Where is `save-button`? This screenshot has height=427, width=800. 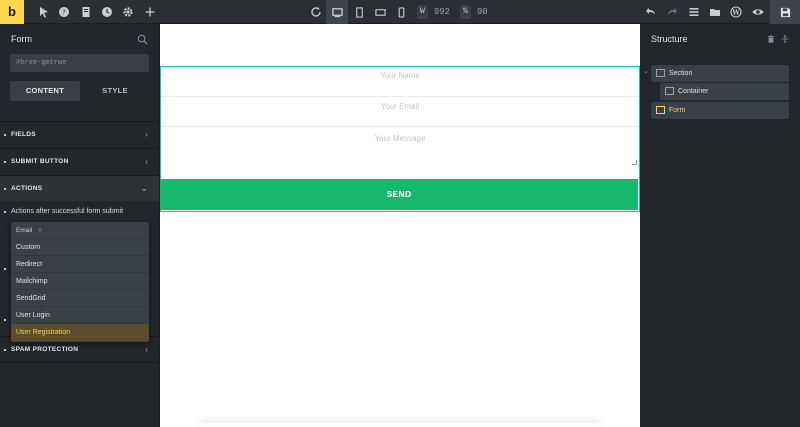 save-button is located at coordinates (785, 12).